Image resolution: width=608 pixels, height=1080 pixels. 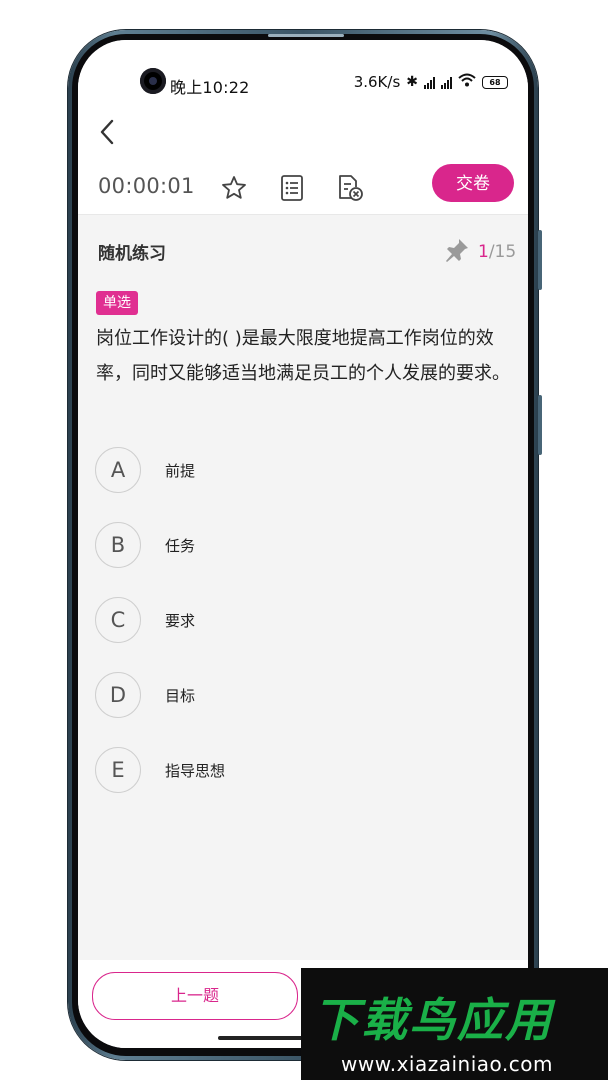 What do you see at coordinates (180, 695) in the screenshot?
I see `option-text: 目标` at bounding box center [180, 695].